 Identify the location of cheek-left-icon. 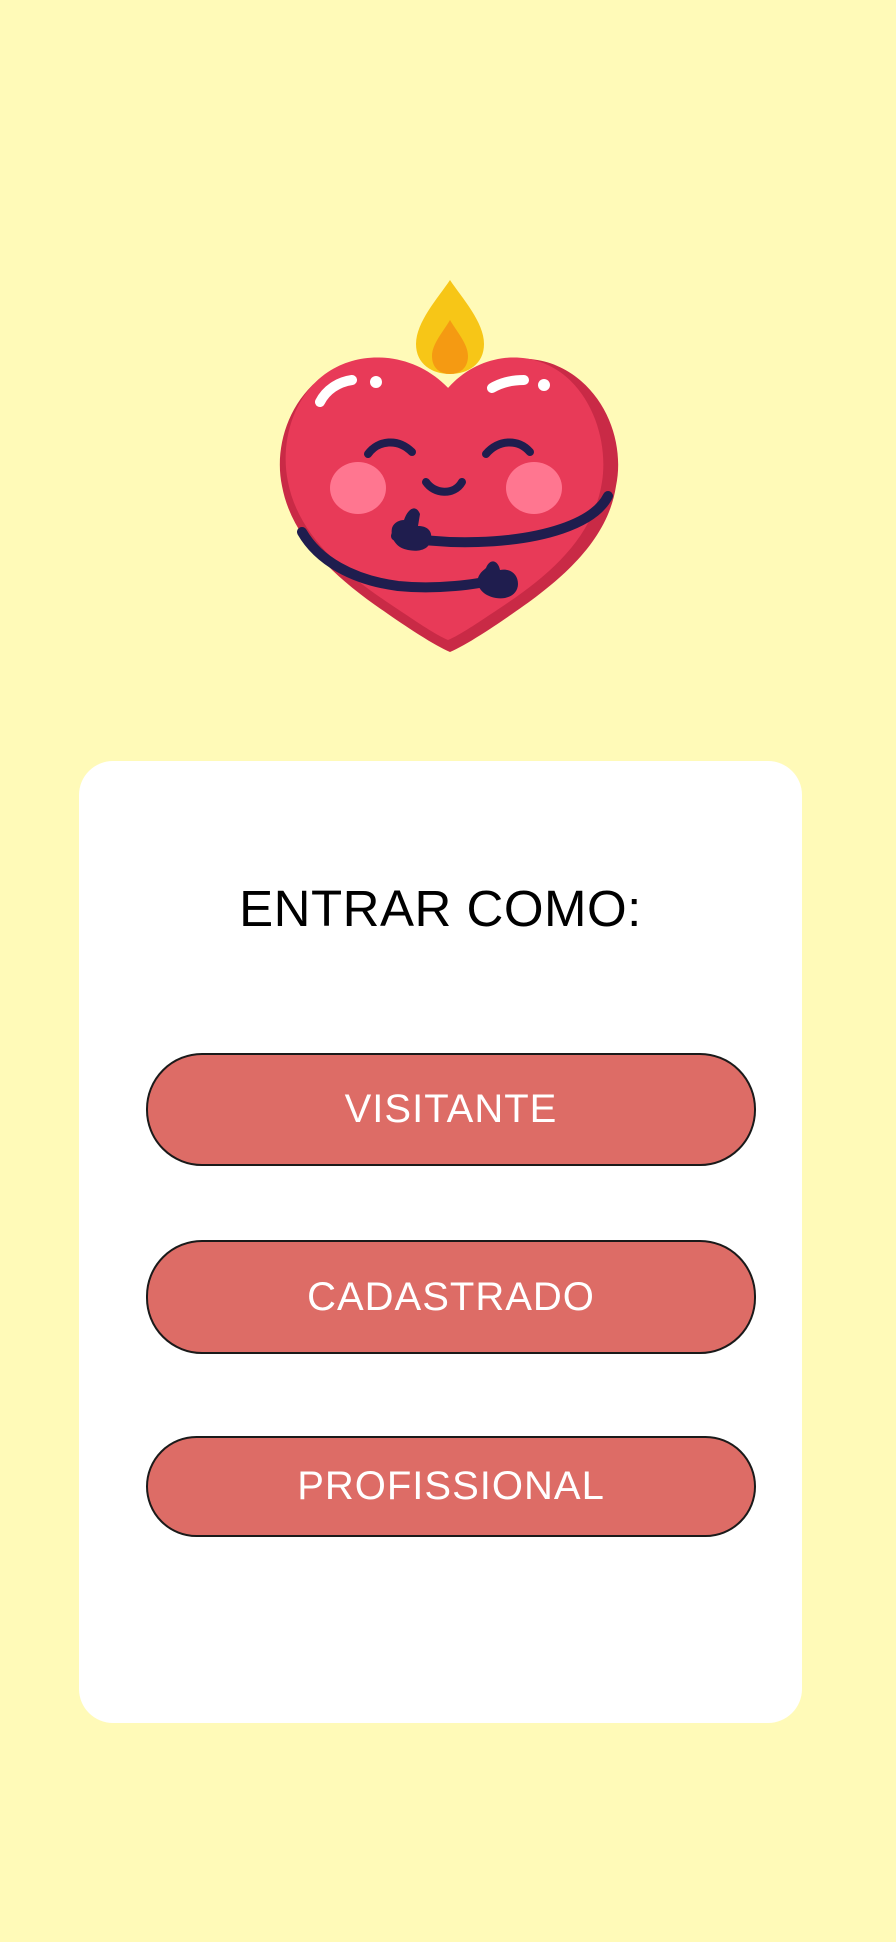
(358, 488).